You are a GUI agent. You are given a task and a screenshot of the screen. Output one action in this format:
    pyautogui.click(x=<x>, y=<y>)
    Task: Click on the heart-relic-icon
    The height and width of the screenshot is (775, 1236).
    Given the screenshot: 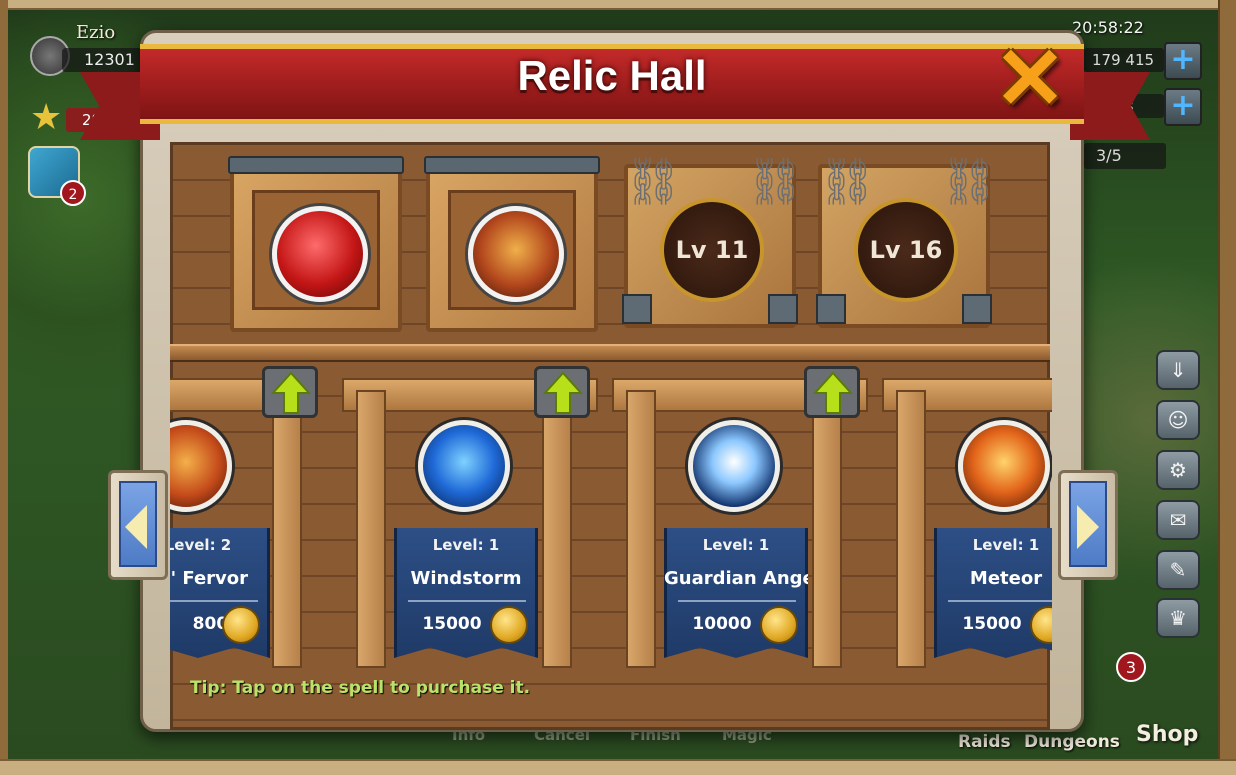 What is the action you would take?
    pyautogui.click(x=320, y=254)
    